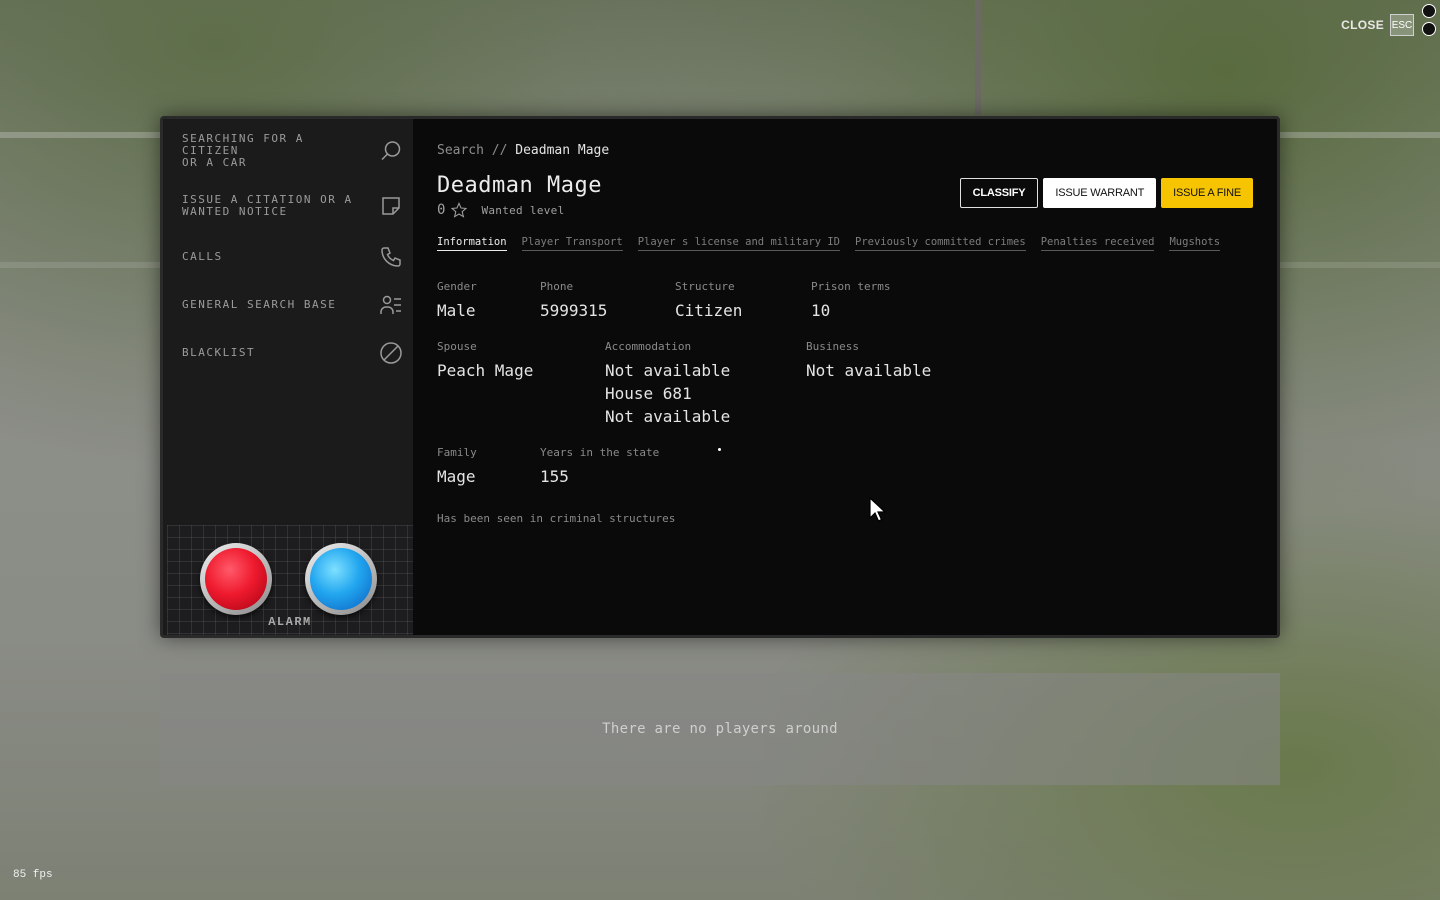 The image size is (1440, 900). Describe the element at coordinates (940, 243) in the screenshot. I see `tab-previous-crimes: Previously committed crimes` at that location.